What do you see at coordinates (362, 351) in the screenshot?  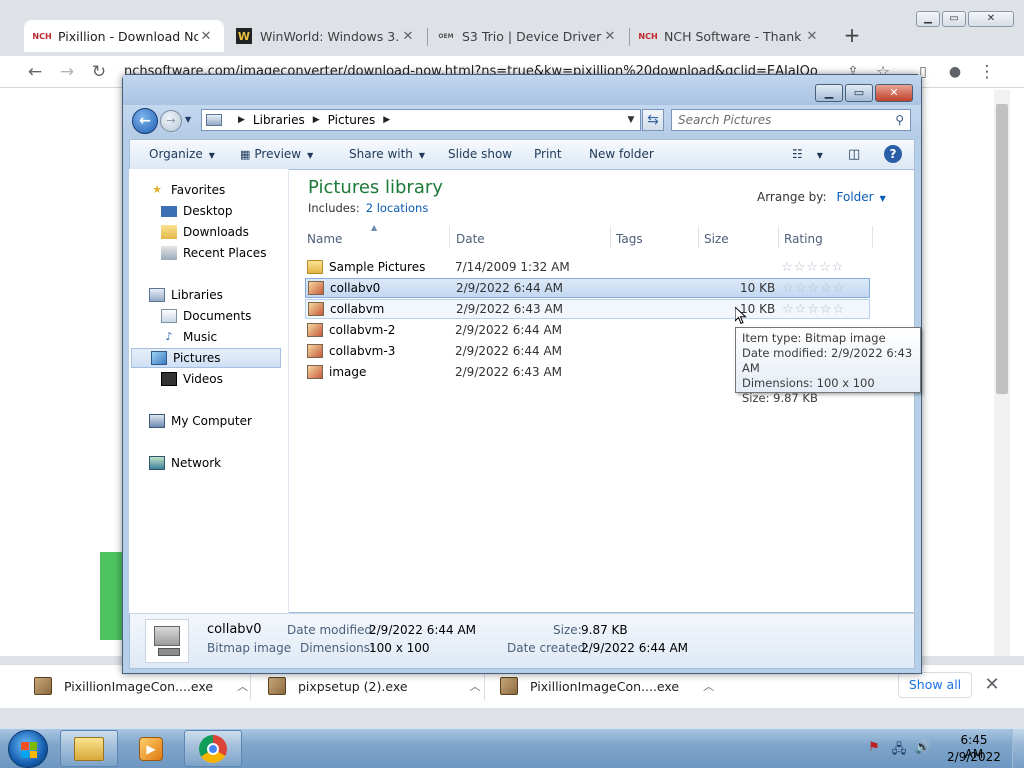 I see `file-name: collabvm-3` at bounding box center [362, 351].